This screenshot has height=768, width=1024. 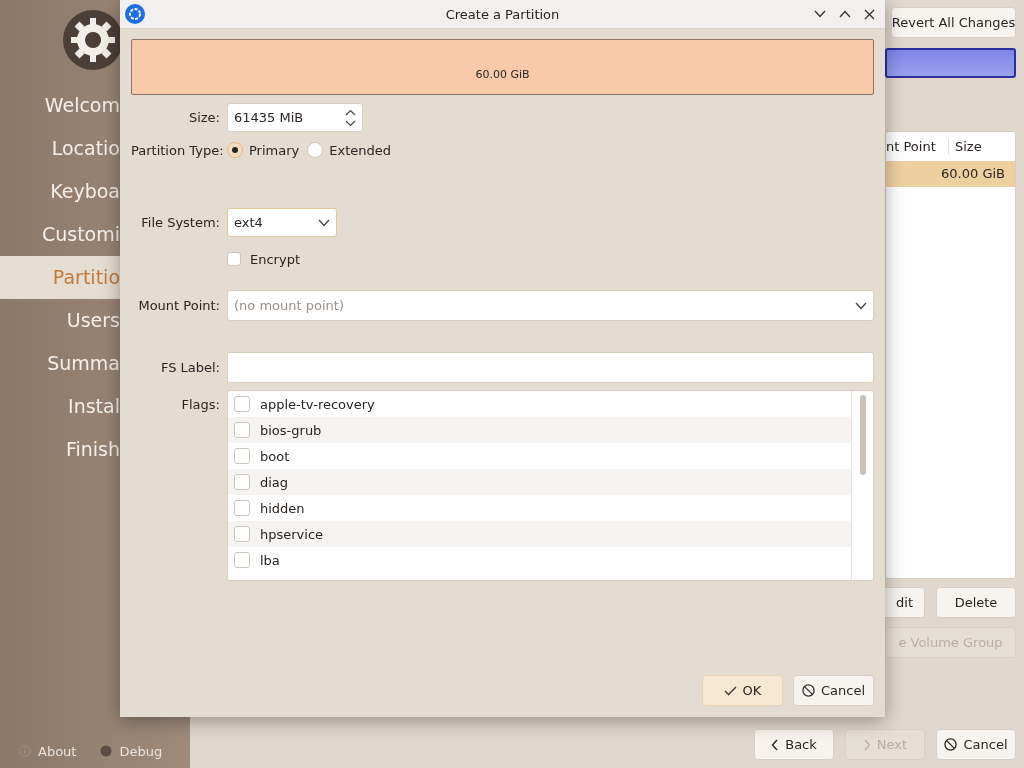 What do you see at coordinates (917, 146) in the screenshot?
I see `column-header: nt Point` at bounding box center [917, 146].